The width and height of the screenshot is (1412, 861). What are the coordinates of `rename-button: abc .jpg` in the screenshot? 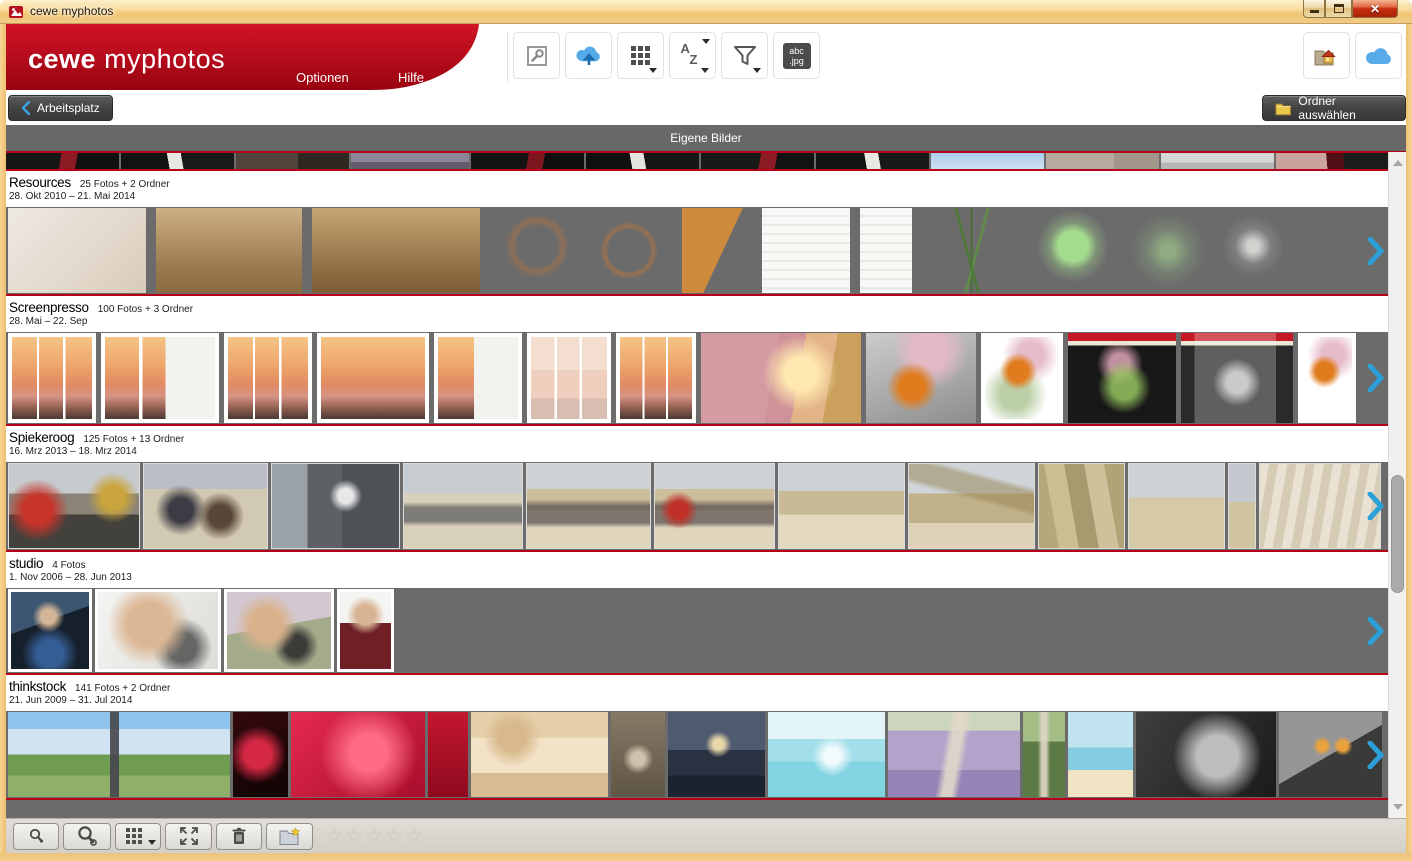 It's located at (796, 55).